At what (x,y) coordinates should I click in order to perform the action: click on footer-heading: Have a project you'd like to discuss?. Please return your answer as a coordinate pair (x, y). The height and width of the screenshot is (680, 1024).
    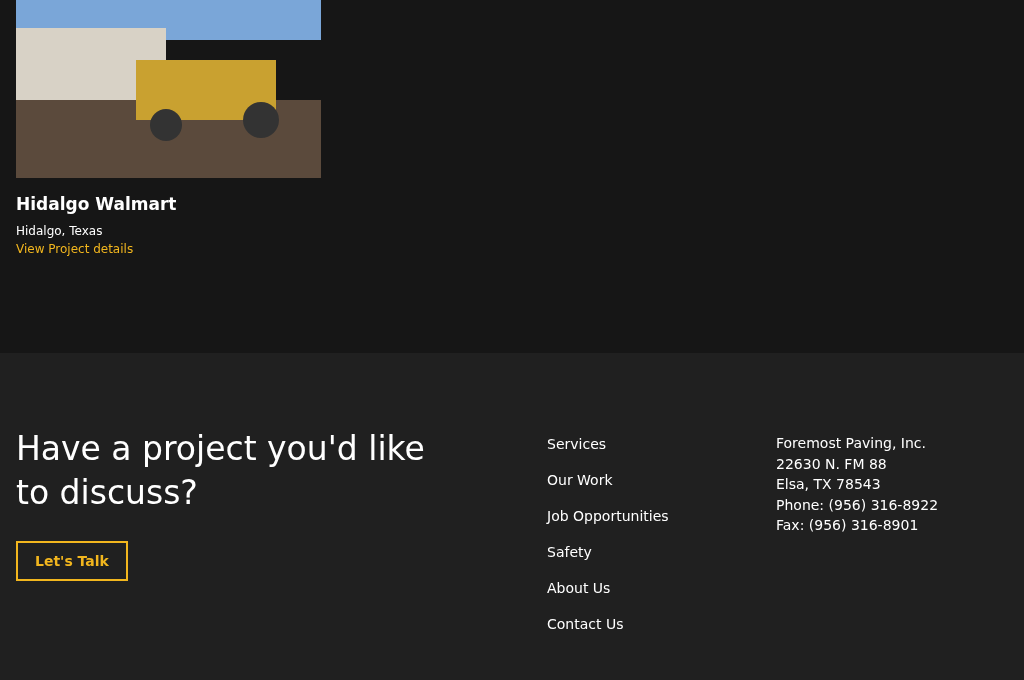
    Looking at the image, I should click on (221, 471).